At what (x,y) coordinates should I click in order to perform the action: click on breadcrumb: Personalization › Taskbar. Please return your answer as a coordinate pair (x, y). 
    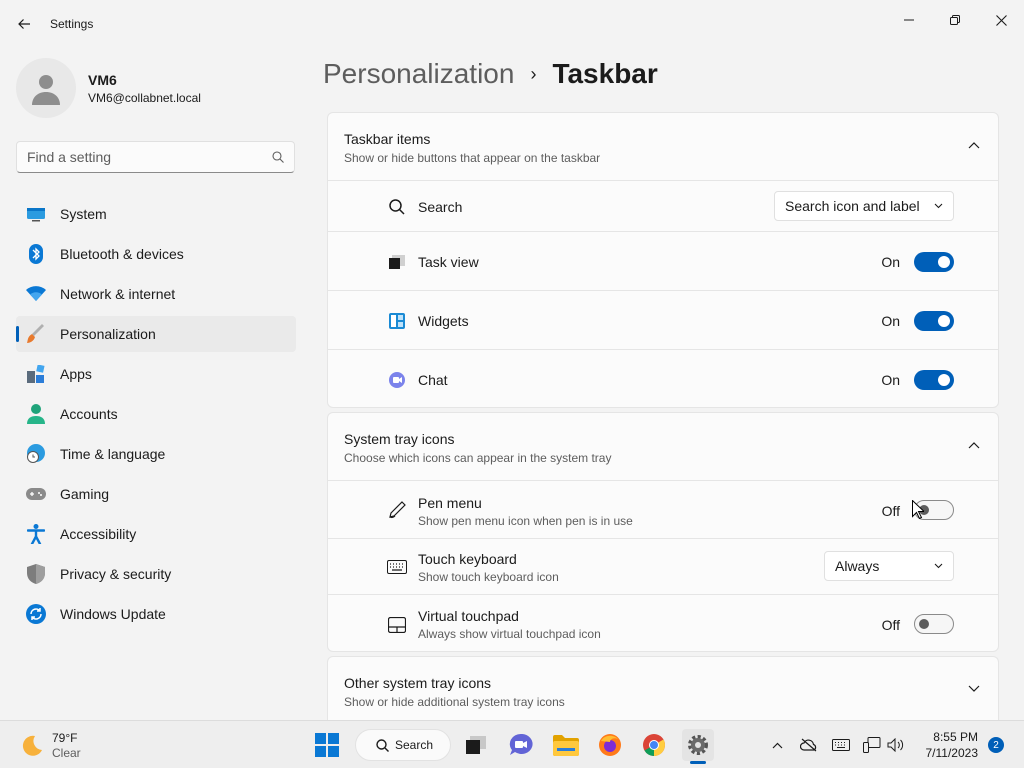
    Looking at the image, I should click on (490, 74).